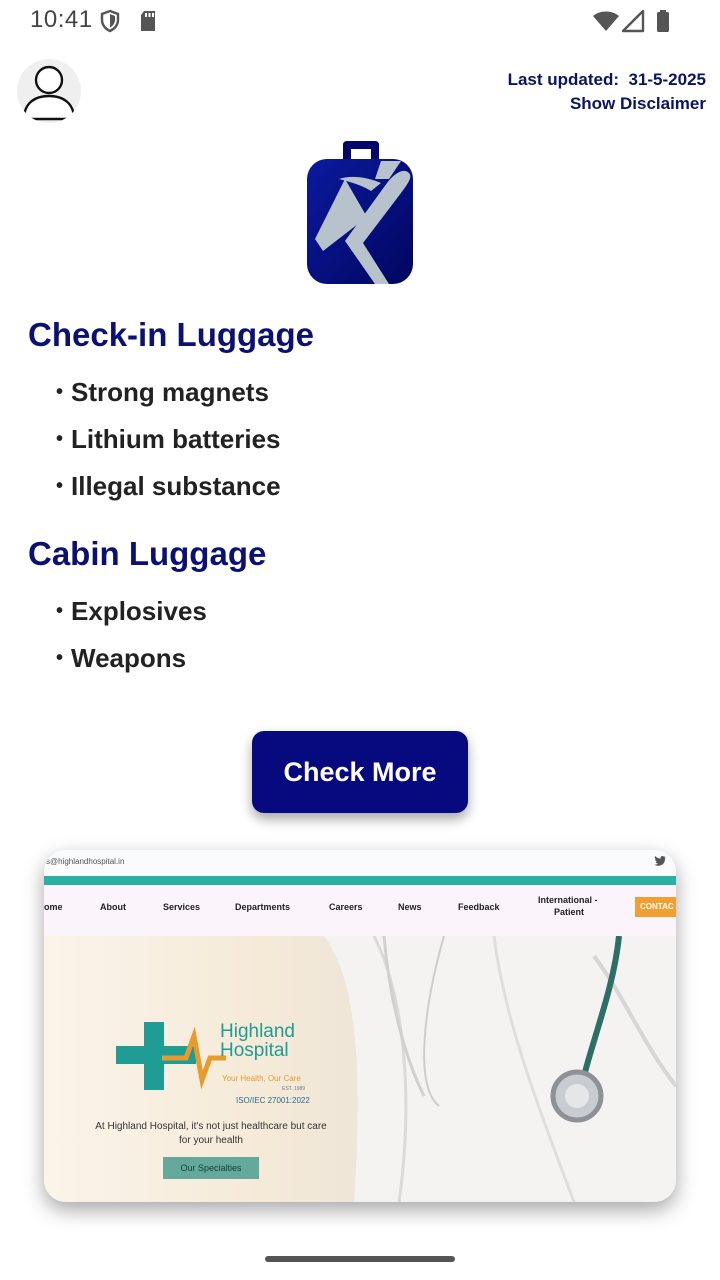 This screenshot has width=720, height=1280. I want to click on ad-established: EST. 1989, so click(294, 1089).